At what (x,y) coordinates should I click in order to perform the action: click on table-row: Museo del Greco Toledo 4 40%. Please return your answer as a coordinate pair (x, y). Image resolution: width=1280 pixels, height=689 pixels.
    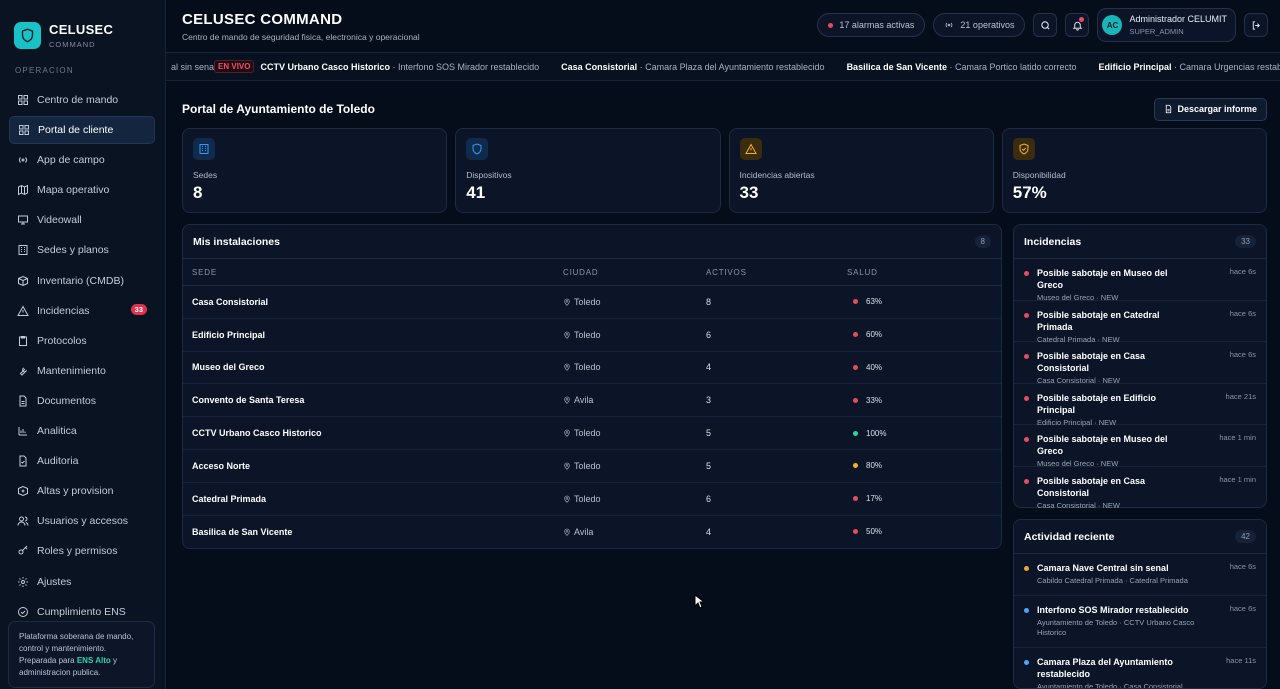
    Looking at the image, I should click on (592, 368).